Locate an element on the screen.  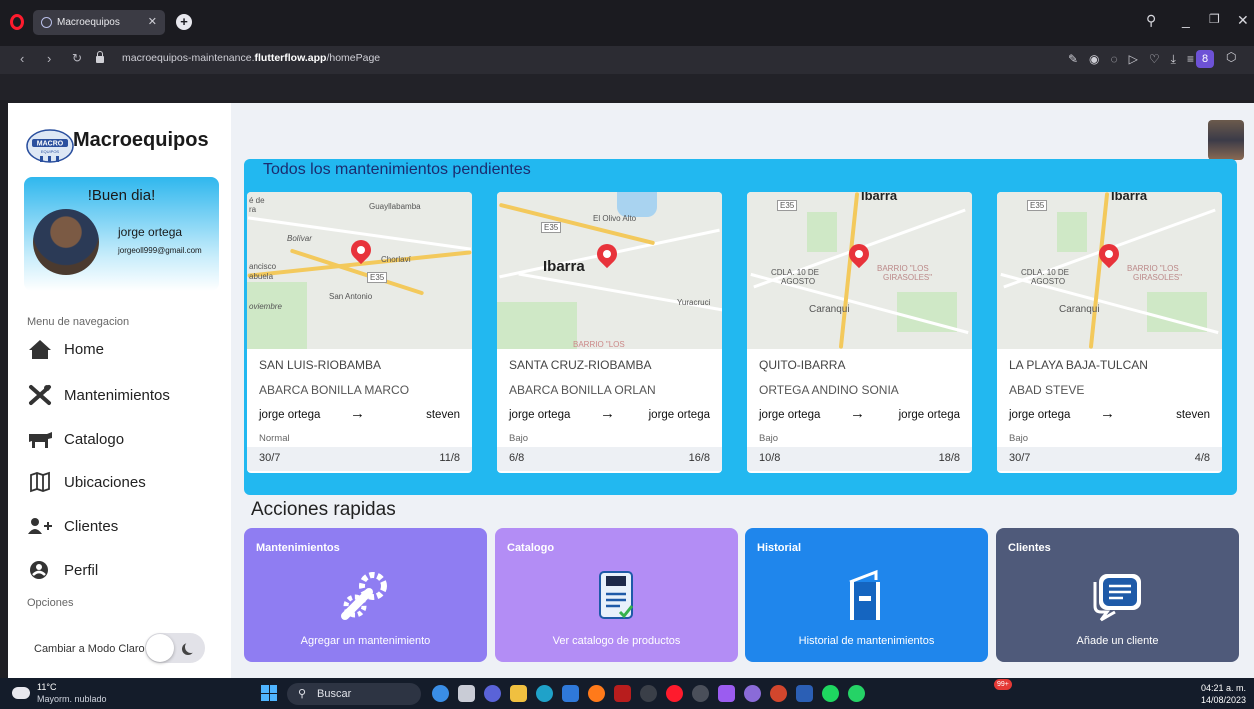
card-to: jorge ortega is located at coordinates (679, 415).